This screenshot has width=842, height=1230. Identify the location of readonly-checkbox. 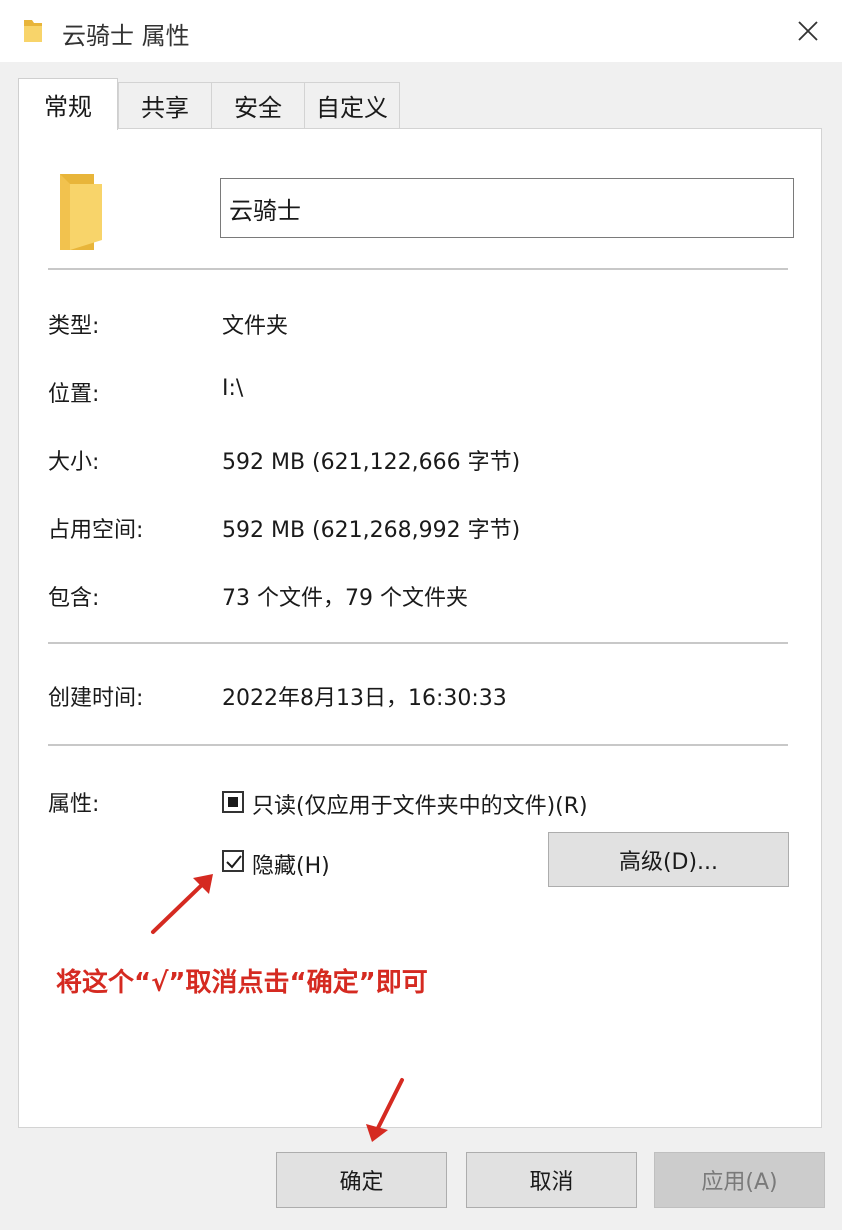
(233, 802).